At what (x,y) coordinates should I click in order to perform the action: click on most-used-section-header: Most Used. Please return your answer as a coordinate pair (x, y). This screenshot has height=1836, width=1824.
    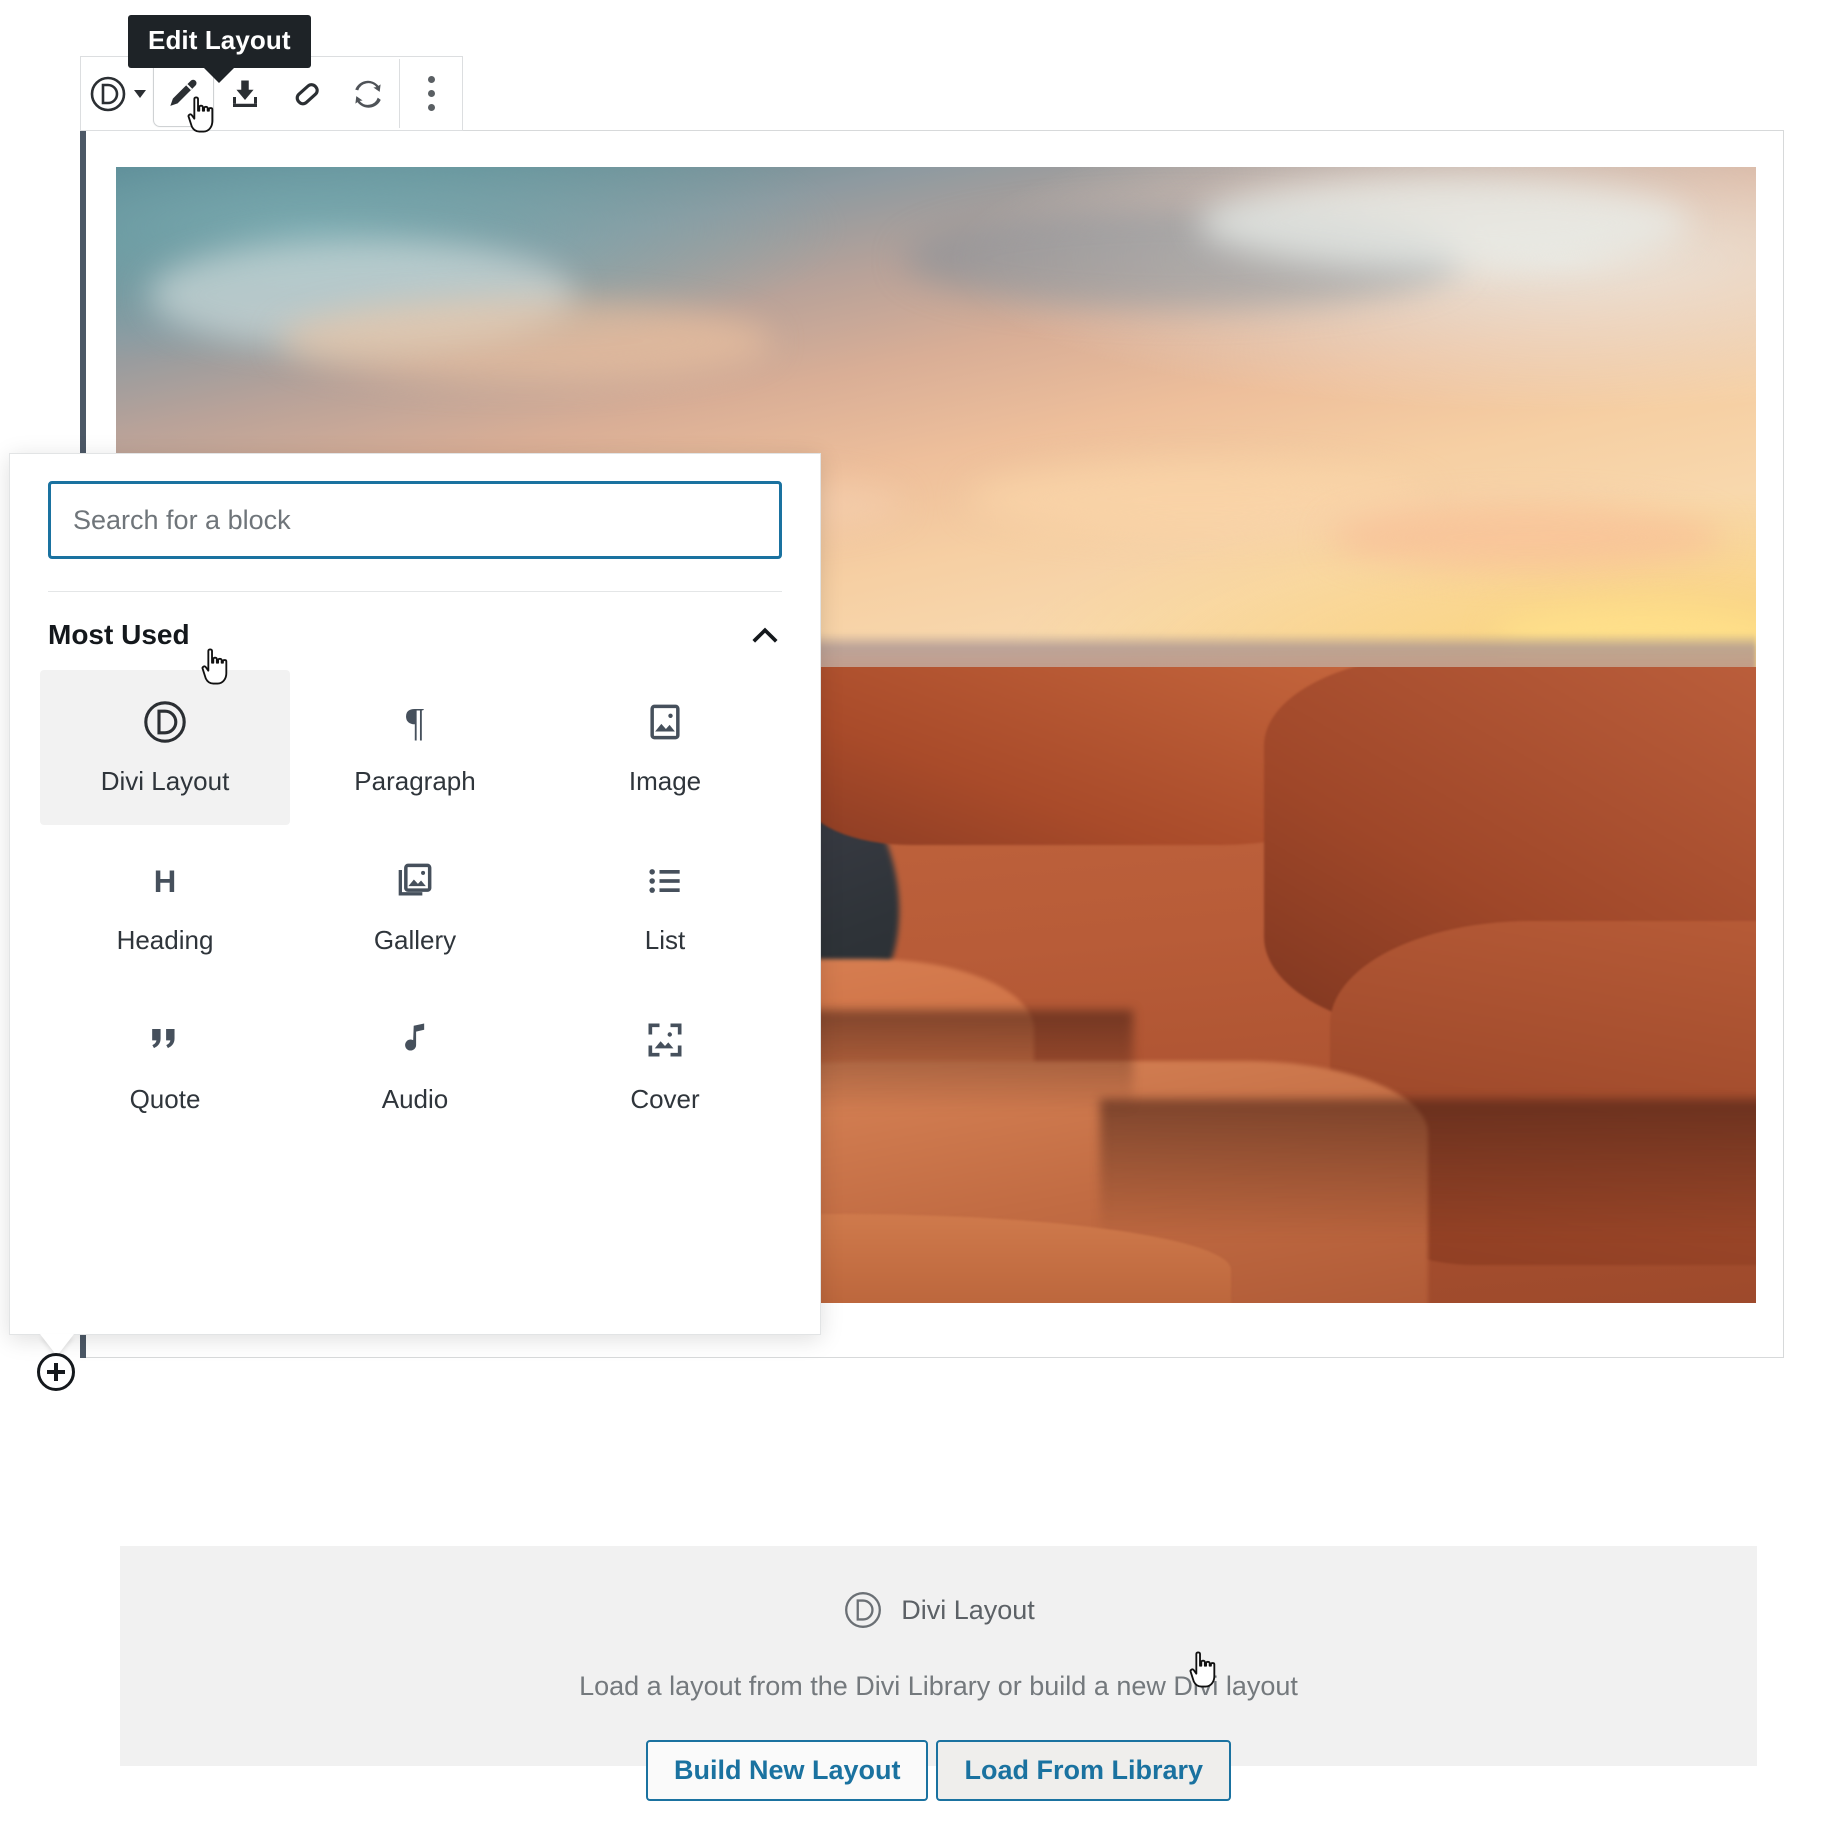
    Looking at the image, I should click on (415, 622).